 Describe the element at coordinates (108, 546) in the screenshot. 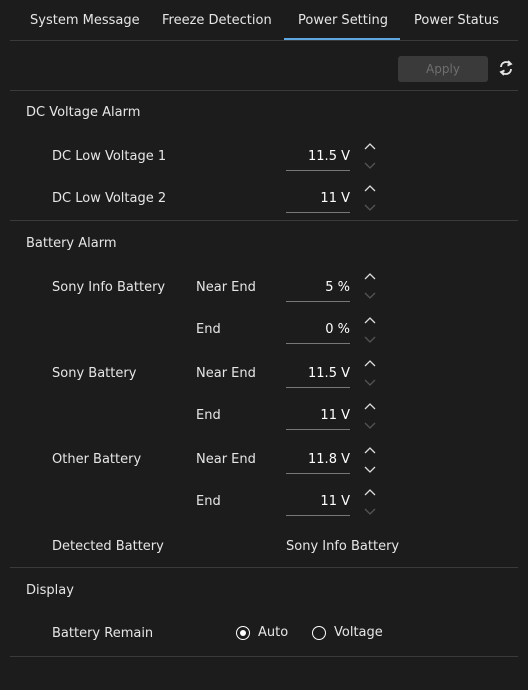

I see `detected-battery-label: Detected Battery` at that location.